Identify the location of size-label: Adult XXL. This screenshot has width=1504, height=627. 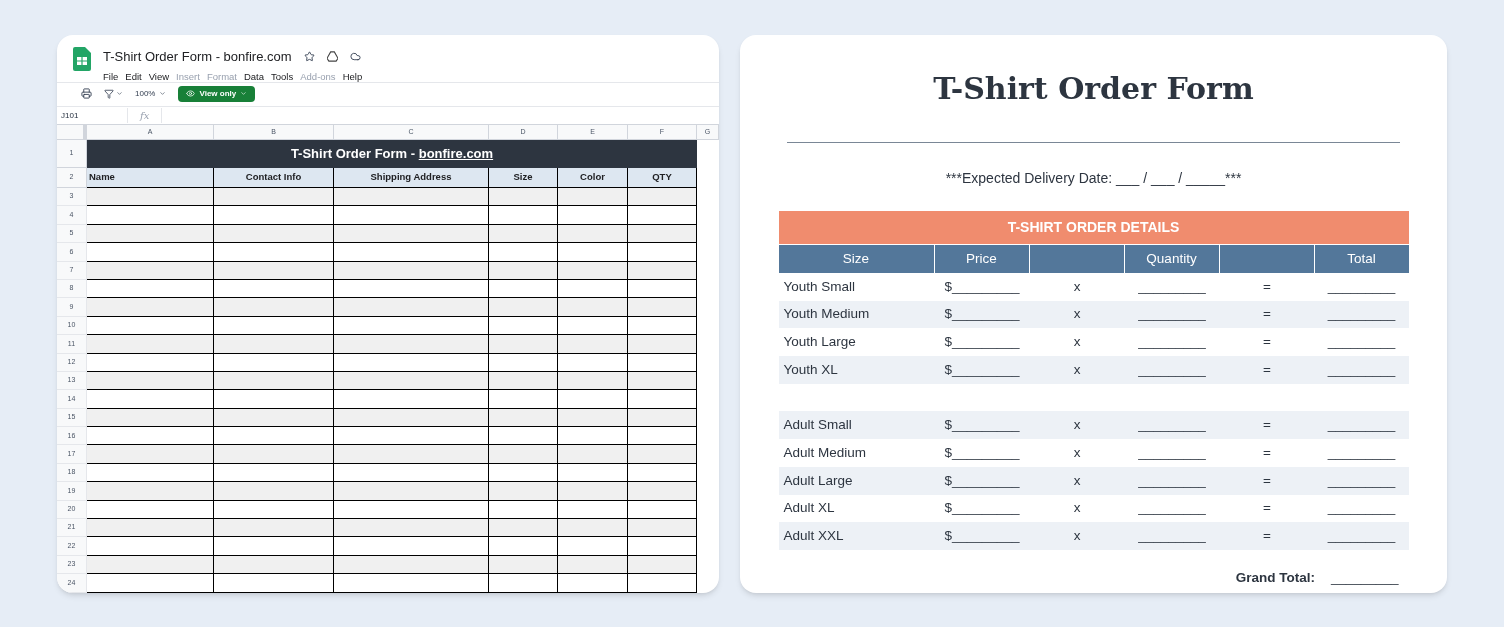
(813, 535).